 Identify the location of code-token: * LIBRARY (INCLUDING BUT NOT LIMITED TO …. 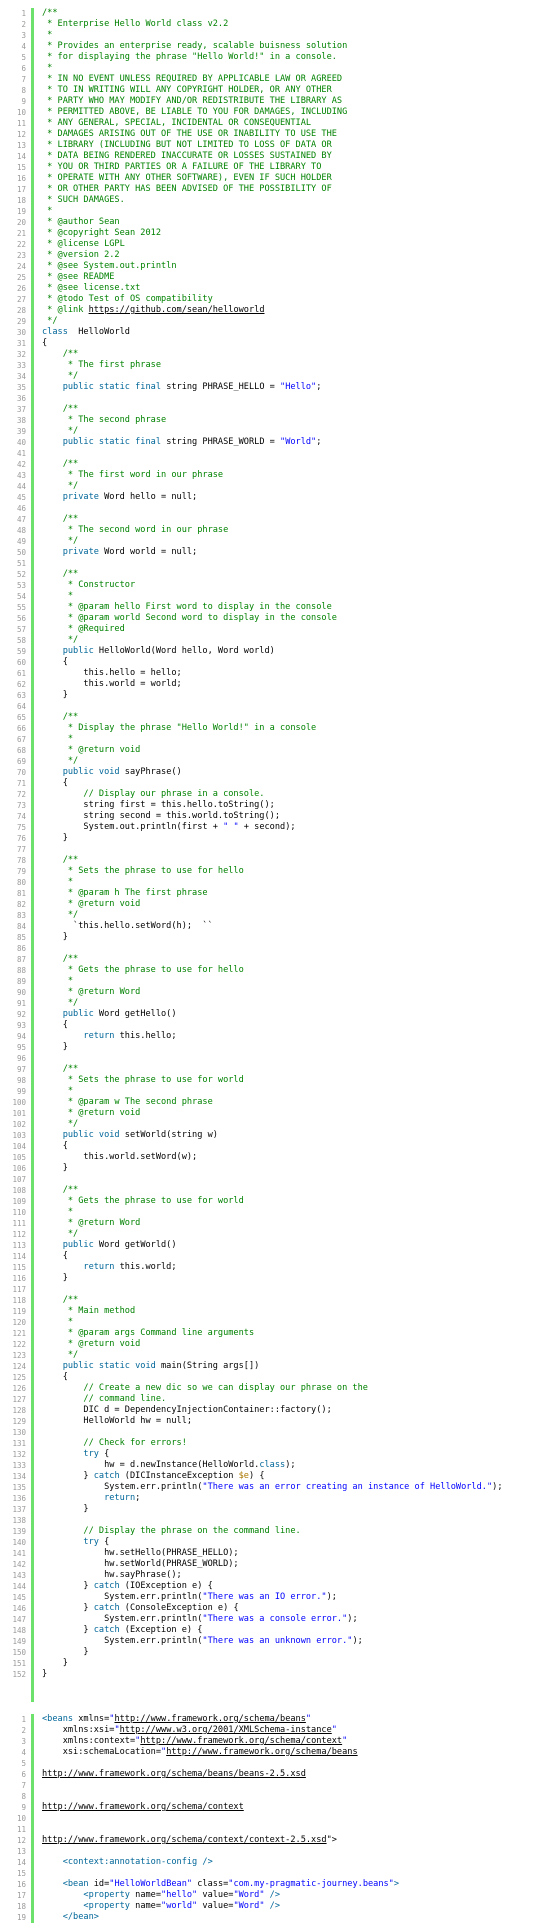
(187, 145).